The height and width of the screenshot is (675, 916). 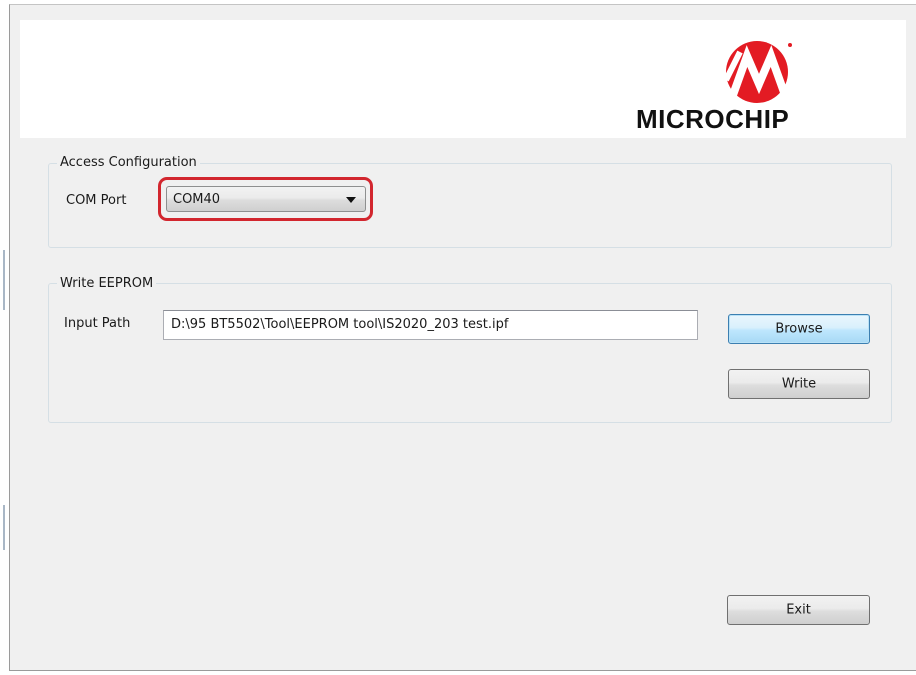 I want to click on write-eeprom-title: Write EEPROM, so click(x=107, y=283).